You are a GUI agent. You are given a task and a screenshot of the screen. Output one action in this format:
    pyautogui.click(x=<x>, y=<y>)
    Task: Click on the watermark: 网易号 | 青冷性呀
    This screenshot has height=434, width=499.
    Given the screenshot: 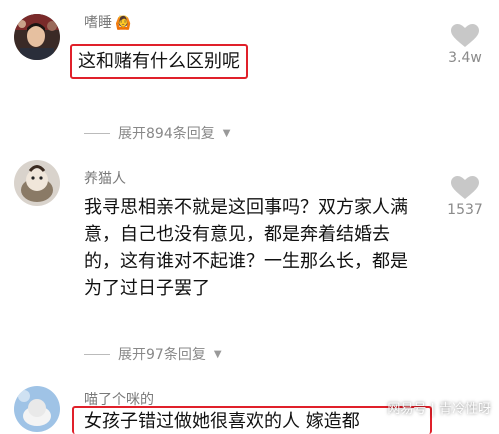 What is the action you would take?
    pyautogui.click(x=439, y=409)
    